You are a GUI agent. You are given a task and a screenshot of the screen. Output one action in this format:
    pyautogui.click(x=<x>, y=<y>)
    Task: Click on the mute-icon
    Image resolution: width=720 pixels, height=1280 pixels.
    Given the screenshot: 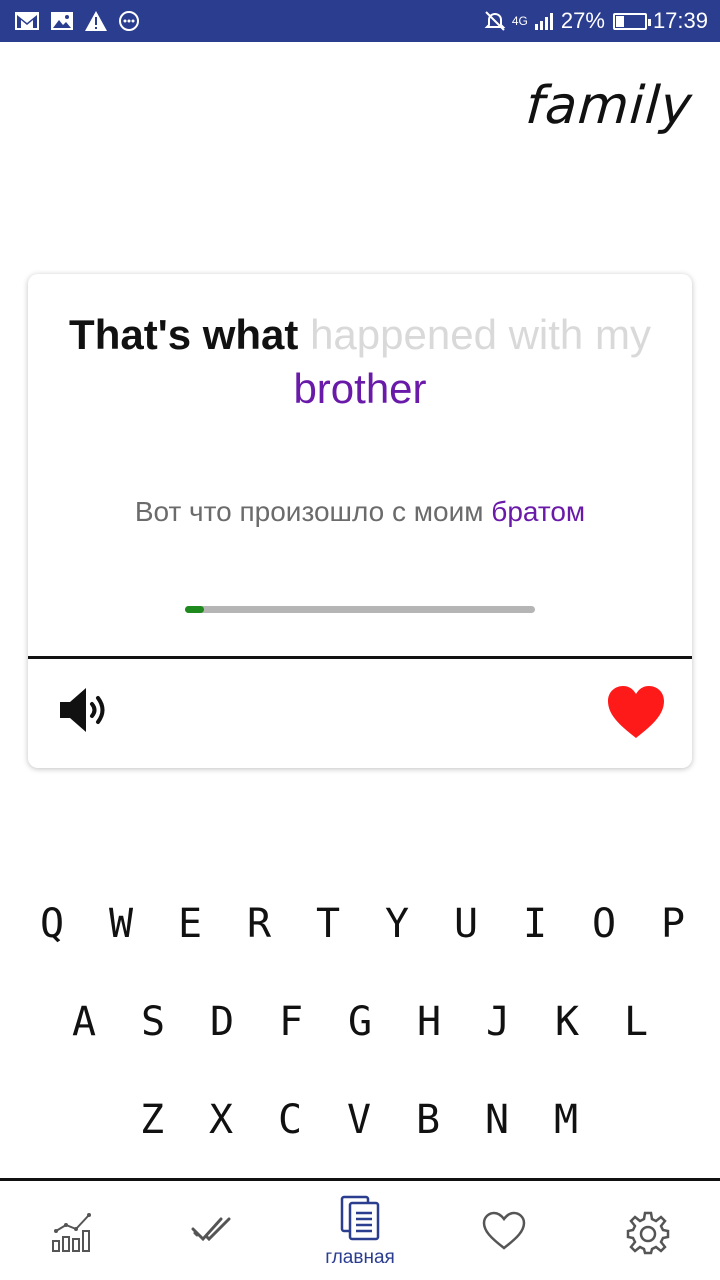 What is the action you would take?
    pyautogui.click(x=495, y=21)
    